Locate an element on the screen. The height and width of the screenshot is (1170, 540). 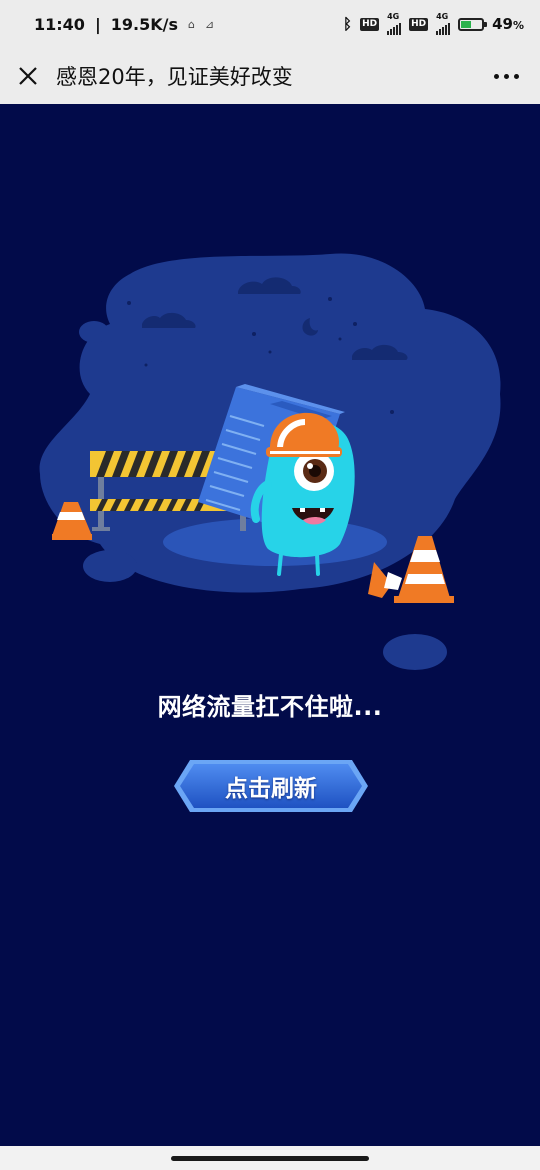
close-icon is located at coordinates (28, 76).